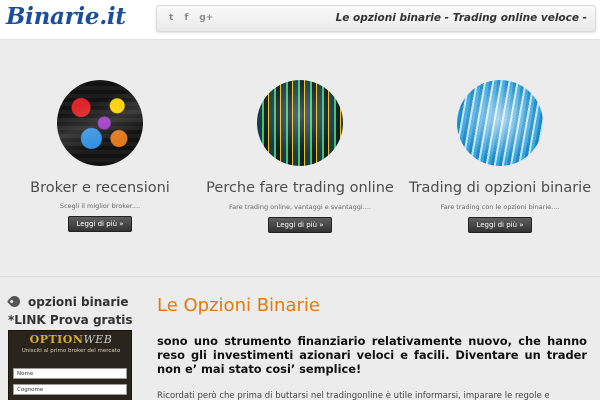  What do you see at coordinates (78, 302) in the screenshot?
I see `sidebar-title-text: opzioni binarie` at bounding box center [78, 302].